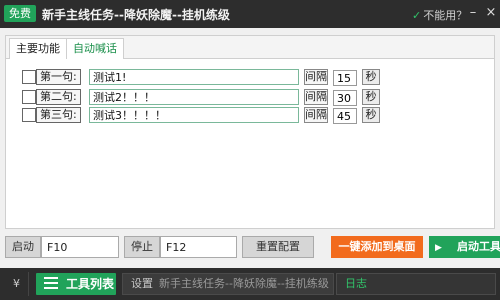  What do you see at coordinates (250, 47) in the screenshot?
I see `tab-strip: 主要功能 自动喊话` at bounding box center [250, 47].